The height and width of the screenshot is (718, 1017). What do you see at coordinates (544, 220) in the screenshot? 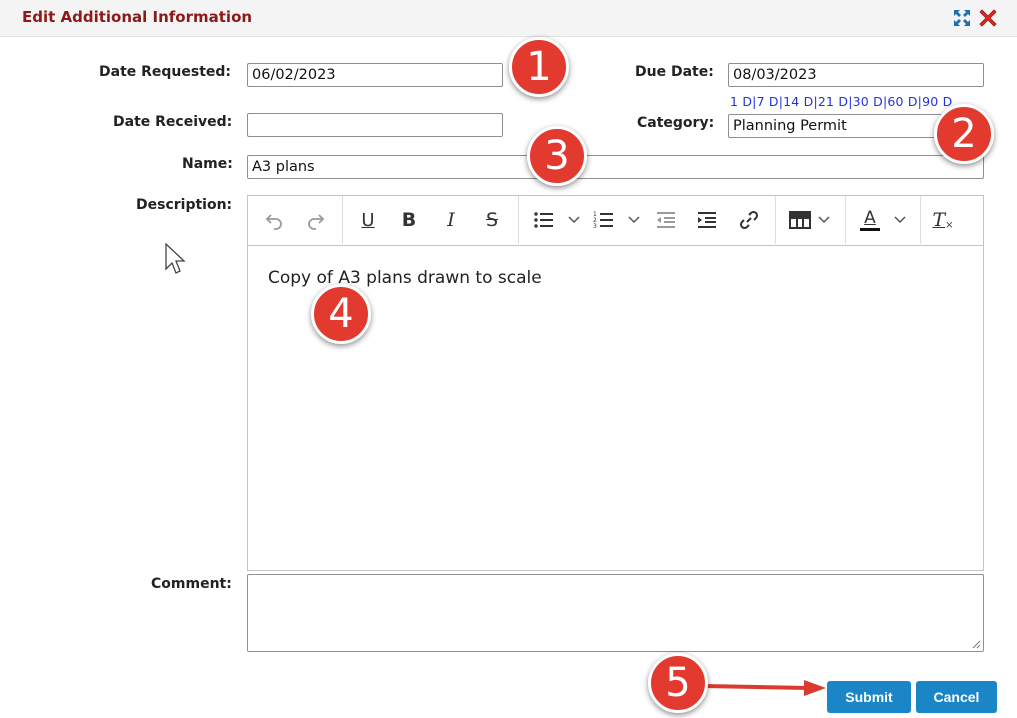
I see `bulleted-list-icon` at bounding box center [544, 220].